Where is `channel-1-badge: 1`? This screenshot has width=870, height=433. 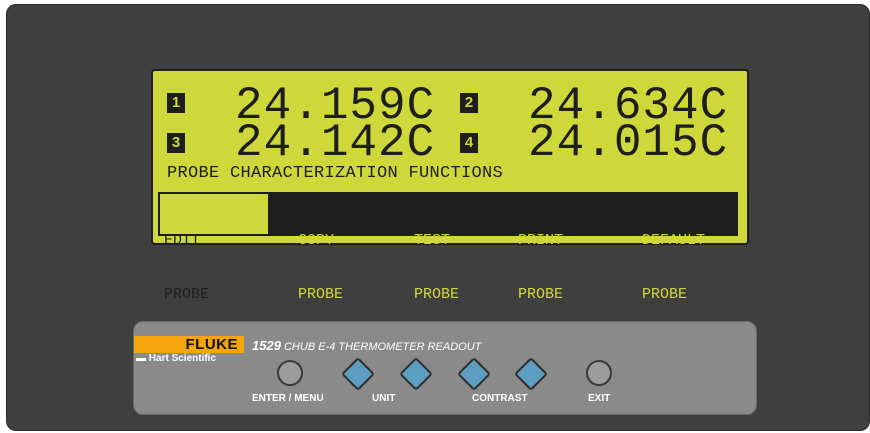 channel-1-badge: 1 is located at coordinates (176, 103).